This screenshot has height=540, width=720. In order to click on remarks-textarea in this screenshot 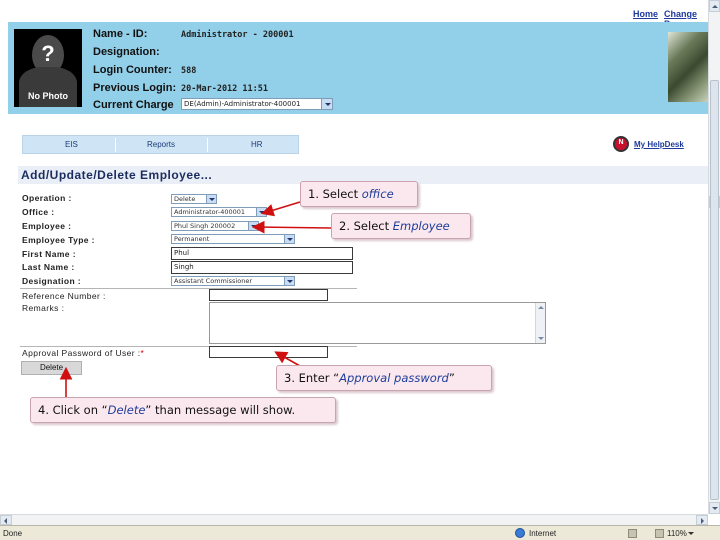, I will do `click(377, 323)`.